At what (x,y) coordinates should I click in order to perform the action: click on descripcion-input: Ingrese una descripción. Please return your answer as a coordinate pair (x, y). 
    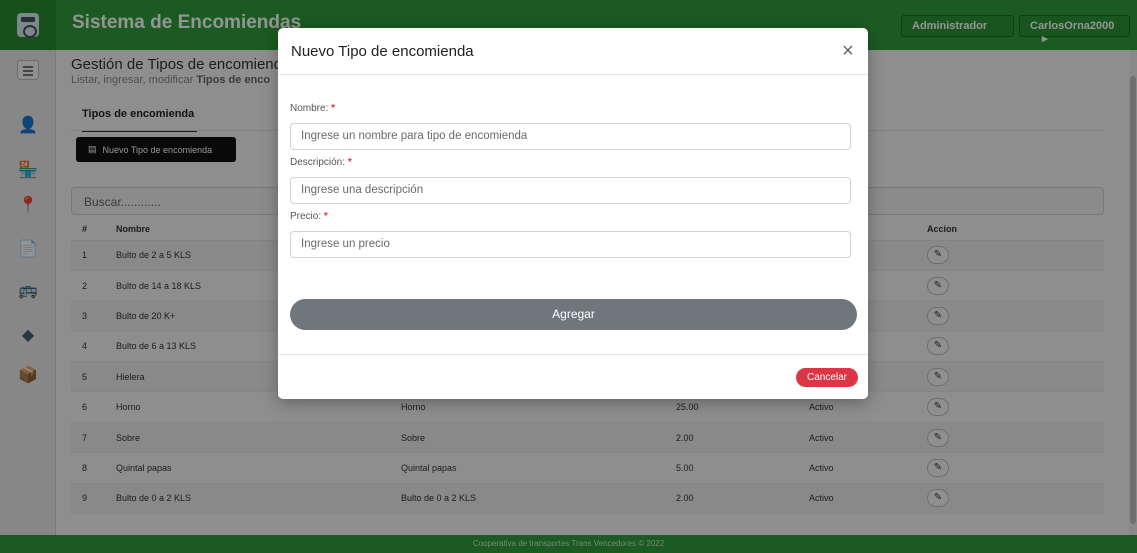
    Looking at the image, I should click on (570, 190).